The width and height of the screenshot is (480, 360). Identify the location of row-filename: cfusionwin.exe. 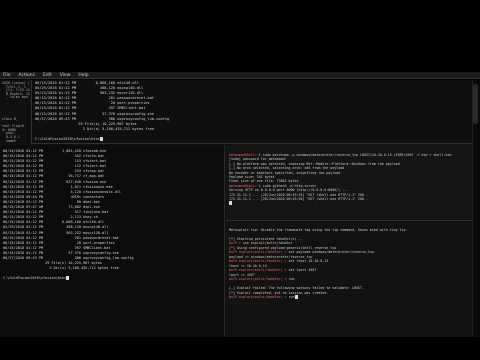
(96, 186).